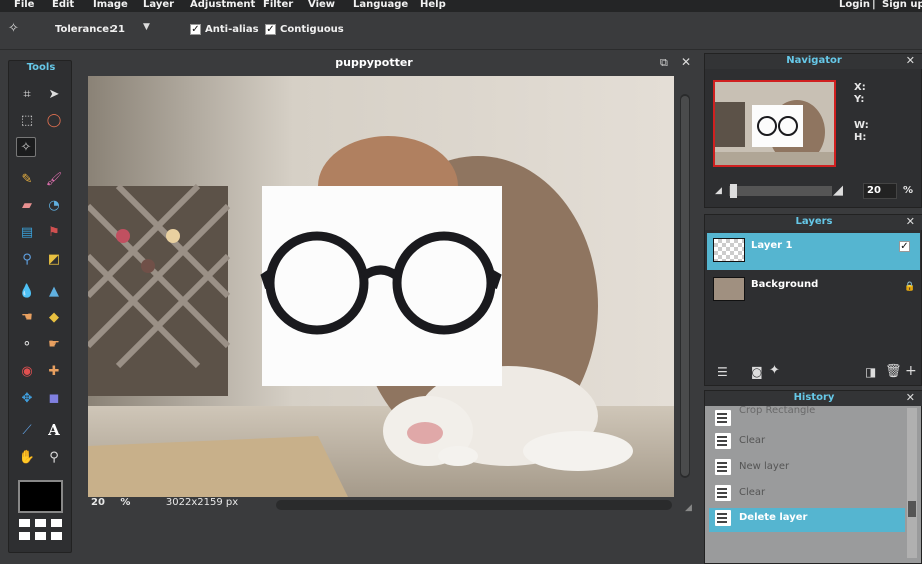 Image resolution: width=922 pixels, height=564 pixels. Describe the element at coordinates (13, 28) in the screenshot. I see `magic-wand-icon: ✧` at that location.